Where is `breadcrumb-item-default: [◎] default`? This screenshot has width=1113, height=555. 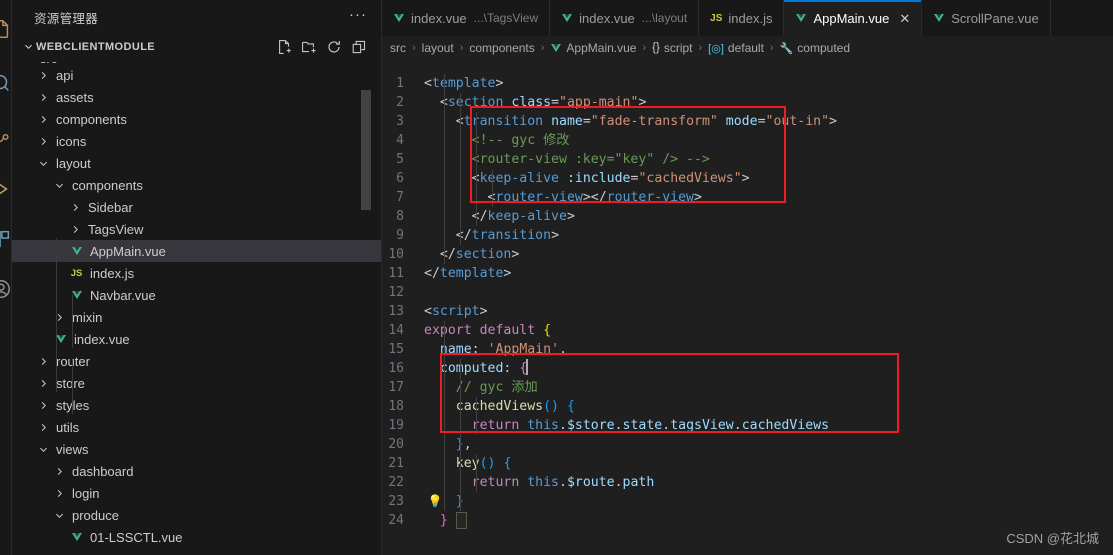 breadcrumb-item-default: [◎] default is located at coordinates (736, 48).